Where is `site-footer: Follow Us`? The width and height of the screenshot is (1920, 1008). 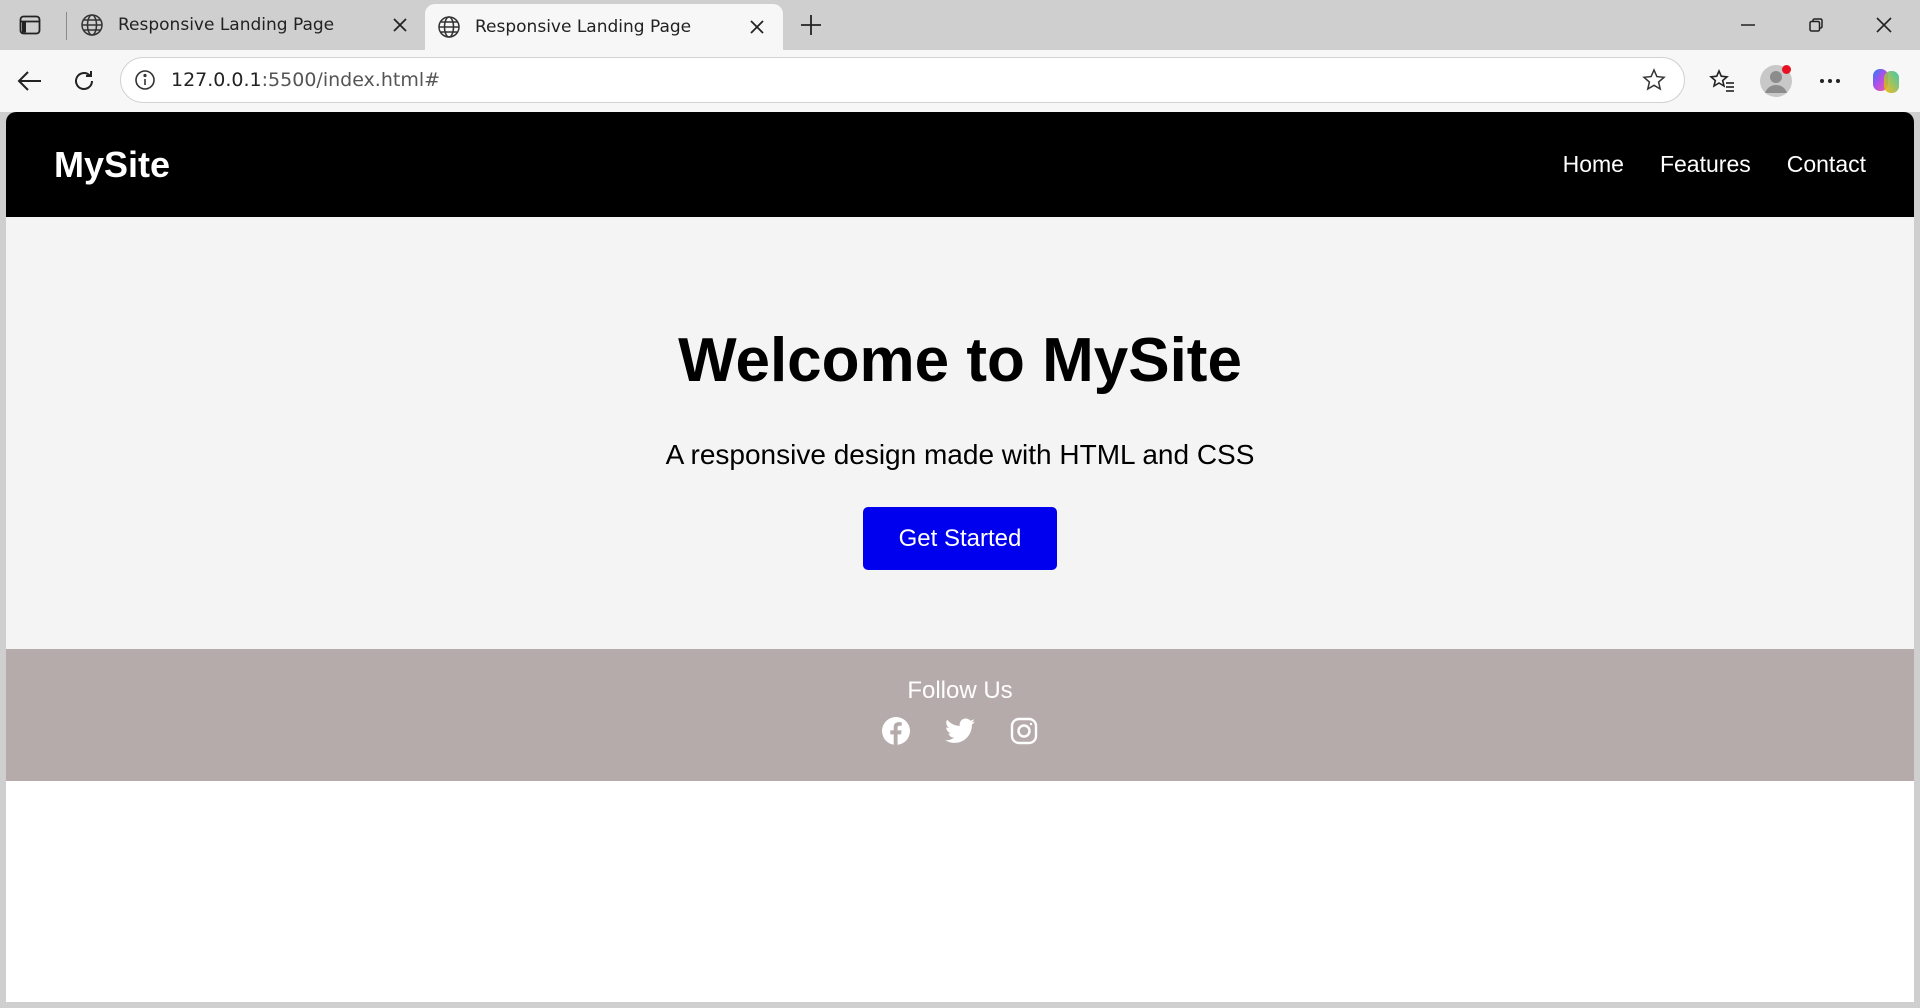
site-footer: Follow Us is located at coordinates (960, 715).